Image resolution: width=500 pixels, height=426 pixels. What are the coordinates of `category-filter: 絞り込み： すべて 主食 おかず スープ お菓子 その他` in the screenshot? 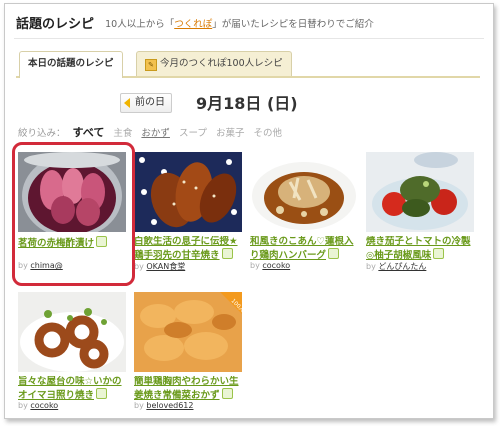 It's located at (153, 132).